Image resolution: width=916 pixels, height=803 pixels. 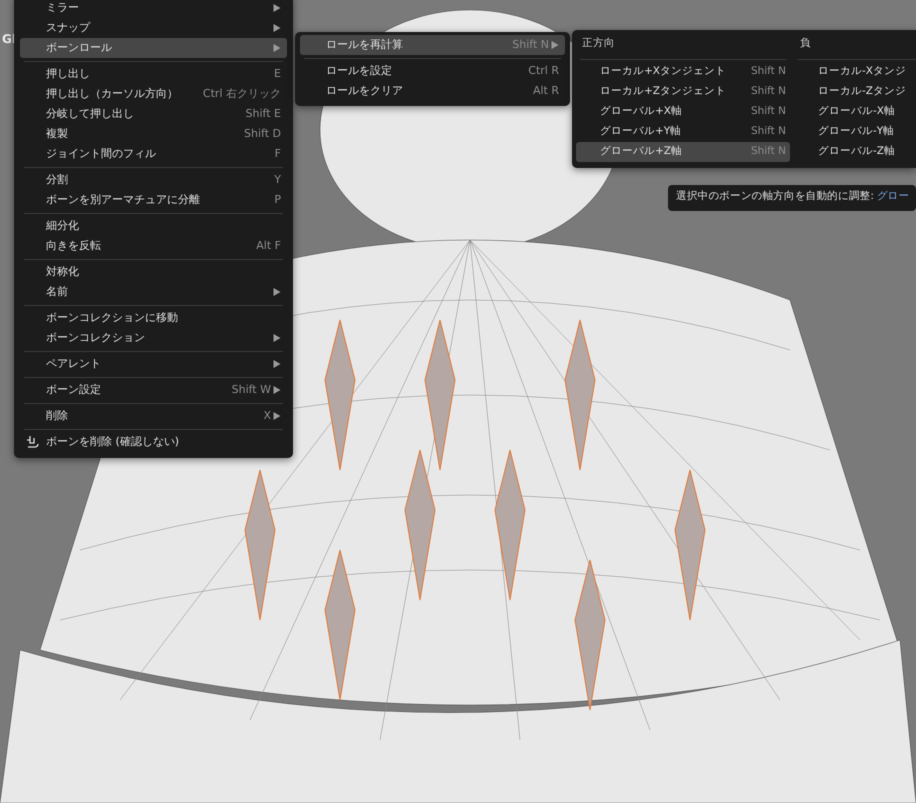 What do you see at coordinates (432, 91) in the screenshot?
I see `menu-item: ロールをクリア Alt R` at bounding box center [432, 91].